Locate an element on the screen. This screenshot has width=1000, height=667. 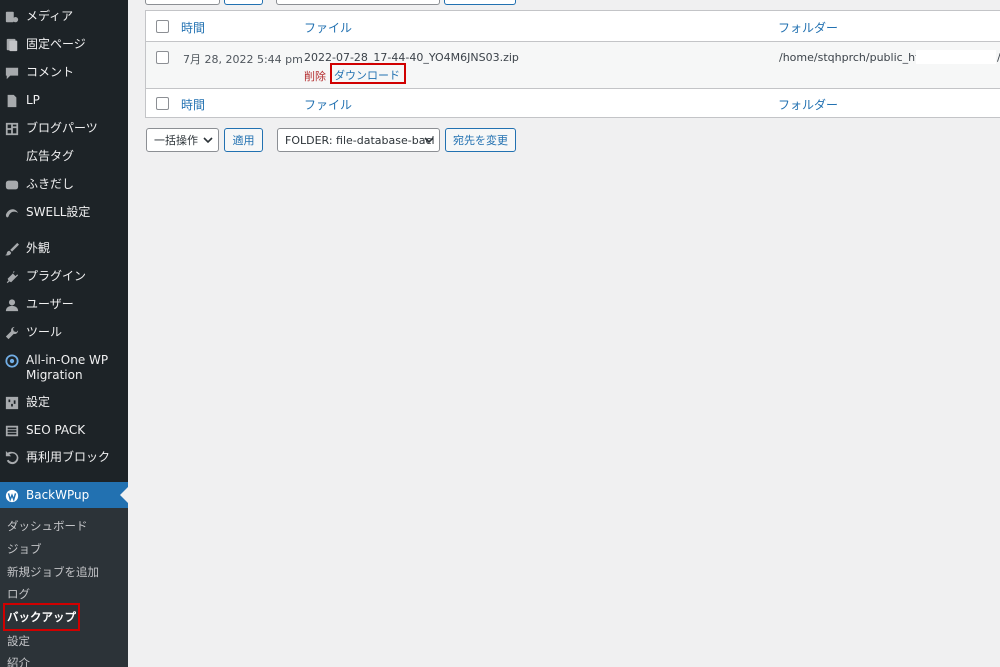
backwpup-submenu: ダッシュボード ジョブ 新規ジョブを追加 ログ バックアップ 設定 紹介 is located at coordinates (64, 587).